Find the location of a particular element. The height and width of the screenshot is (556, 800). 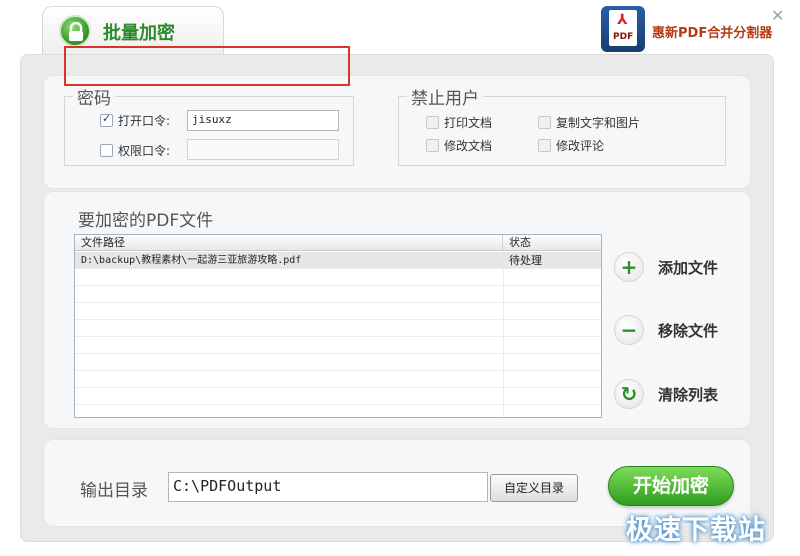

add-icon: + is located at coordinates (629, 267).